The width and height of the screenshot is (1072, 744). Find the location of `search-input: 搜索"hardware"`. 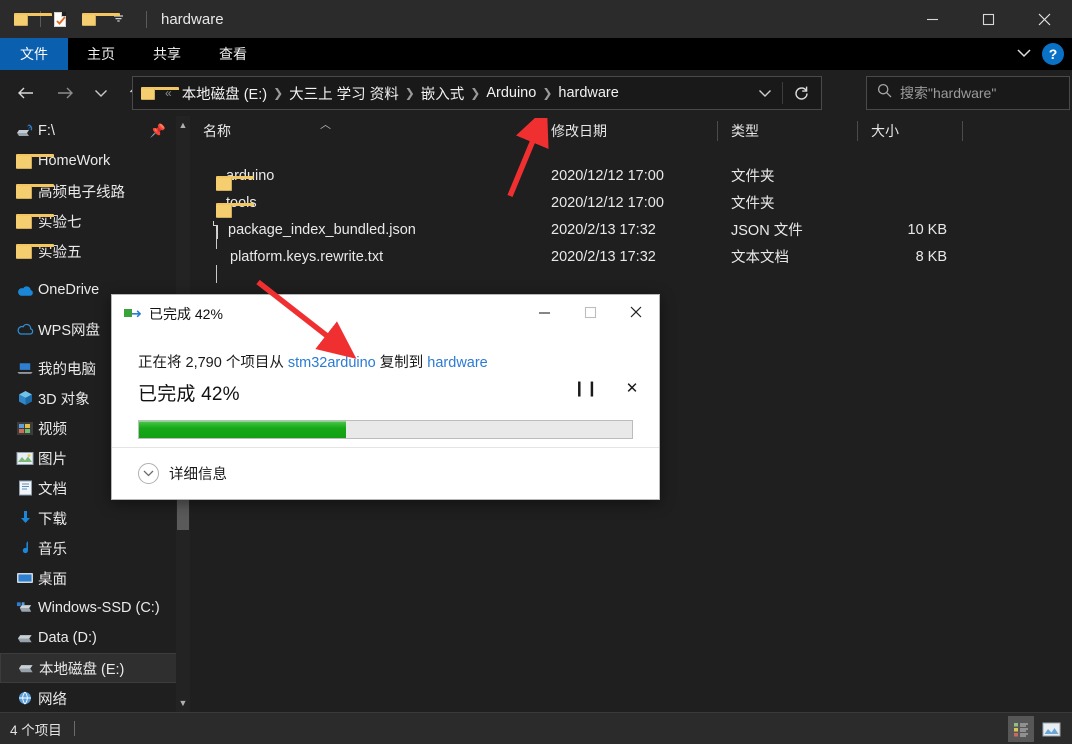

search-input: 搜索"hardware" is located at coordinates (968, 93).